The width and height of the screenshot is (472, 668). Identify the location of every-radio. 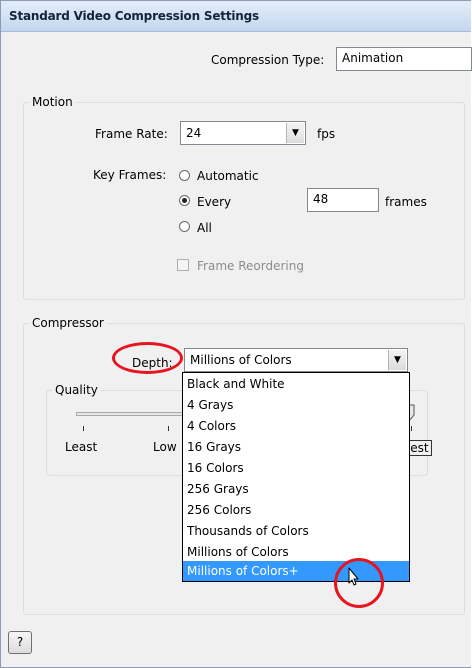
(184, 200).